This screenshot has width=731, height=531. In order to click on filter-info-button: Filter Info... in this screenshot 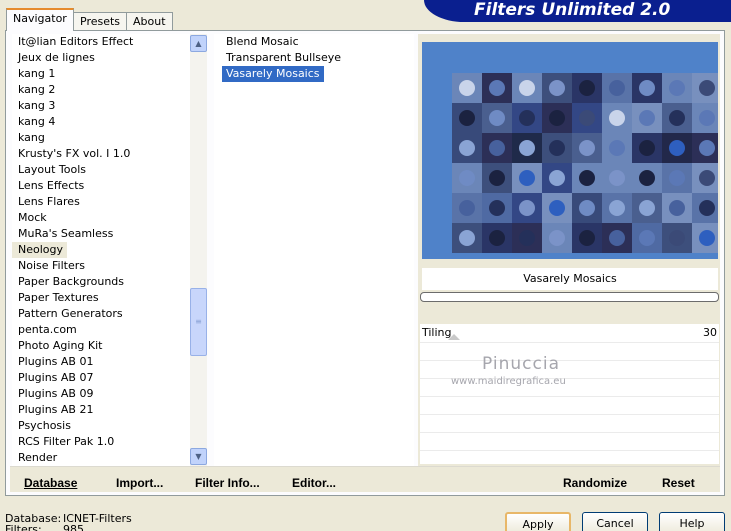, I will do `click(227, 483)`.